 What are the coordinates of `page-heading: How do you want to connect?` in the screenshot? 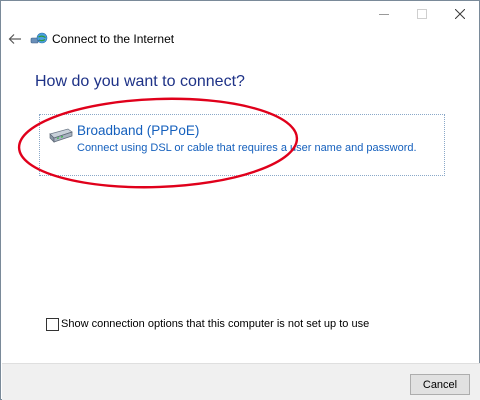 It's located at (140, 81).